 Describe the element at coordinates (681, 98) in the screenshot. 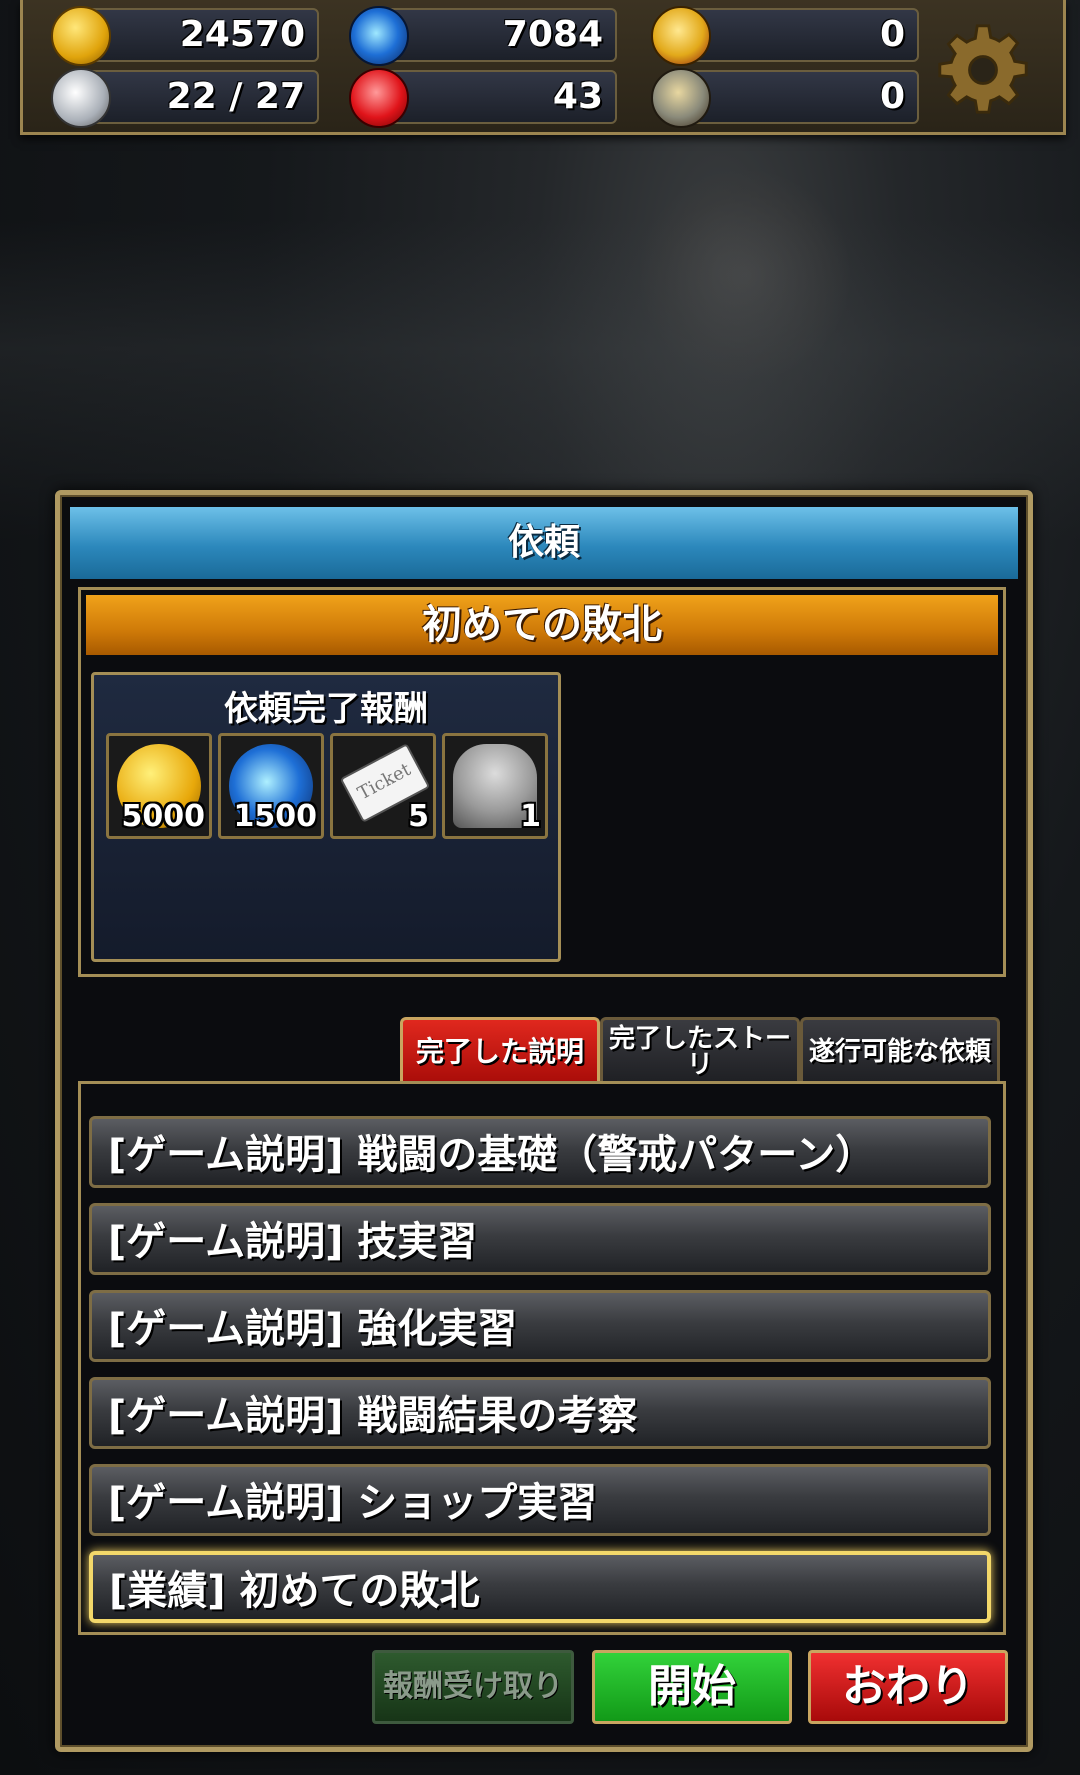

I see `bomb-icon` at that location.